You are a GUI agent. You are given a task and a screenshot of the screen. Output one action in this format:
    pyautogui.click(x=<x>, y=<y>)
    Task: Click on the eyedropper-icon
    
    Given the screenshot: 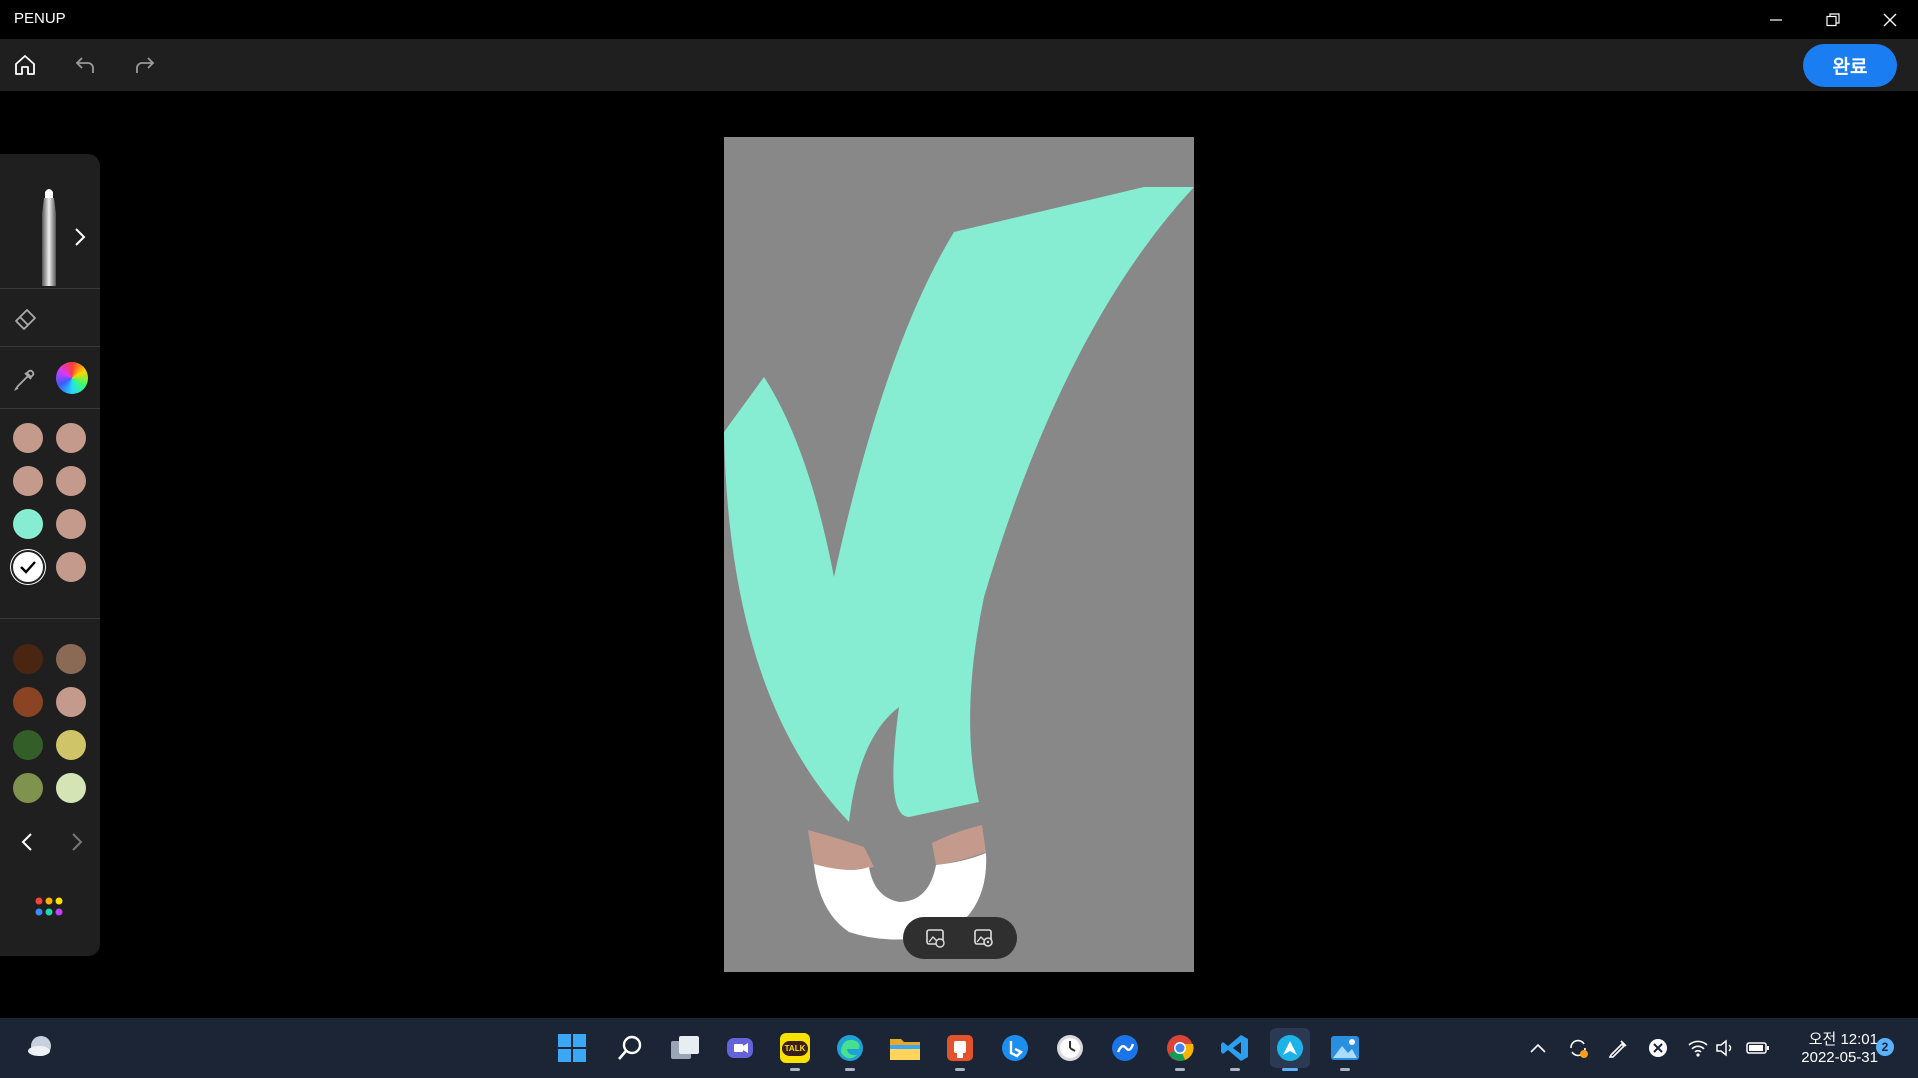 What is the action you would take?
    pyautogui.click(x=24, y=380)
    